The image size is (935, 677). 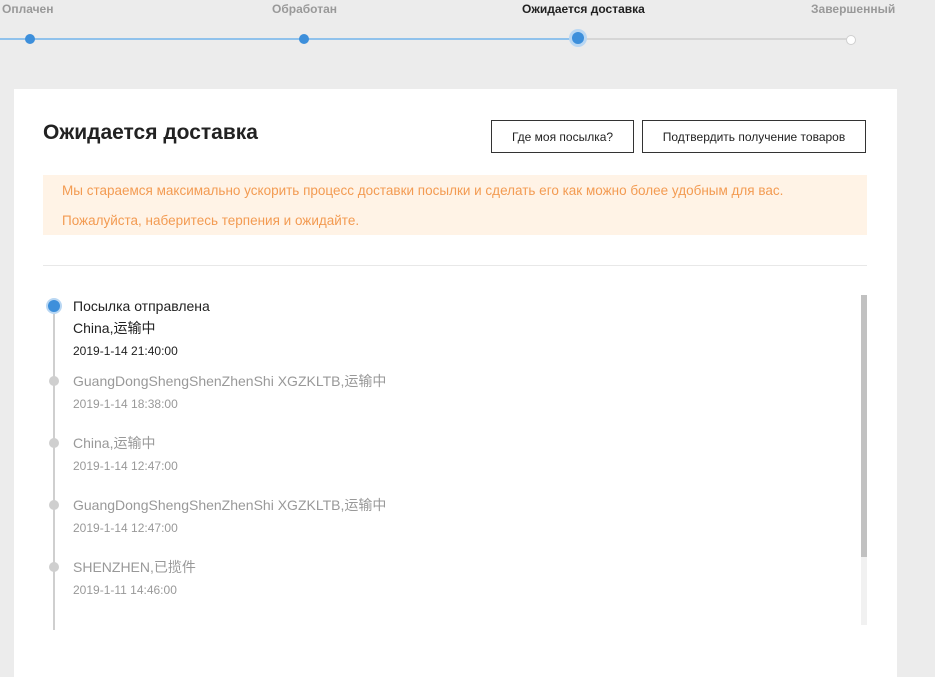 What do you see at coordinates (562, 136) in the screenshot?
I see `where-is-my-parcel-button: Где моя посылка?` at bounding box center [562, 136].